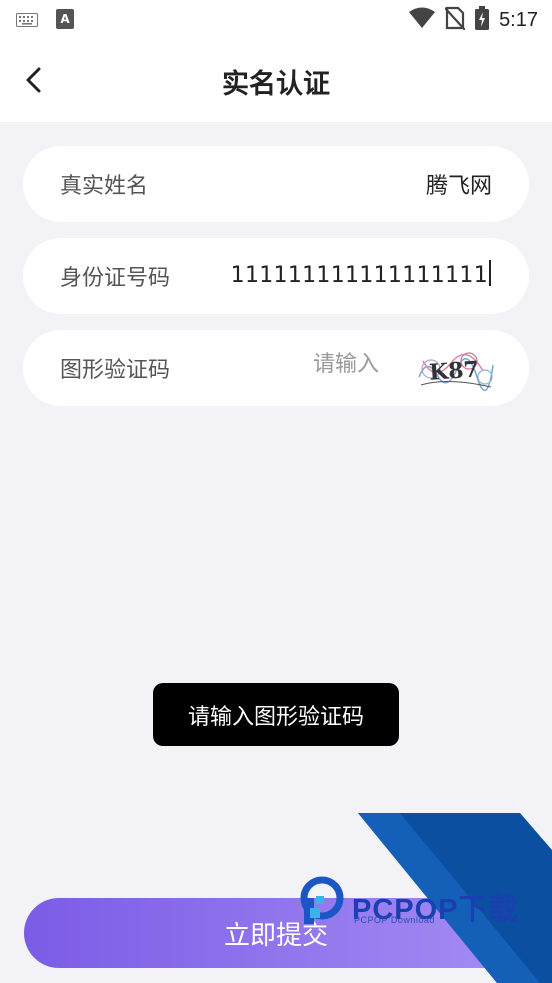 The height and width of the screenshot is (983, 552). What do you see at coordinates (353, 364) in the screenshot?
I see `captcha-input` at bounding box center [353, 364].